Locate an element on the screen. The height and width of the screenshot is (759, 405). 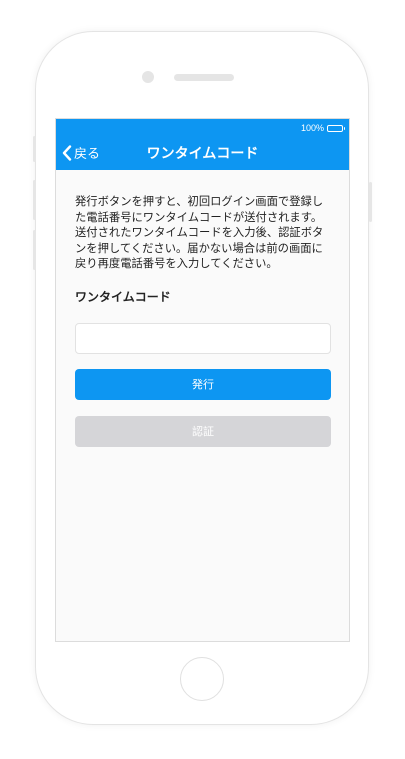
earpiece-speaker is located at coordinates (204, 77).